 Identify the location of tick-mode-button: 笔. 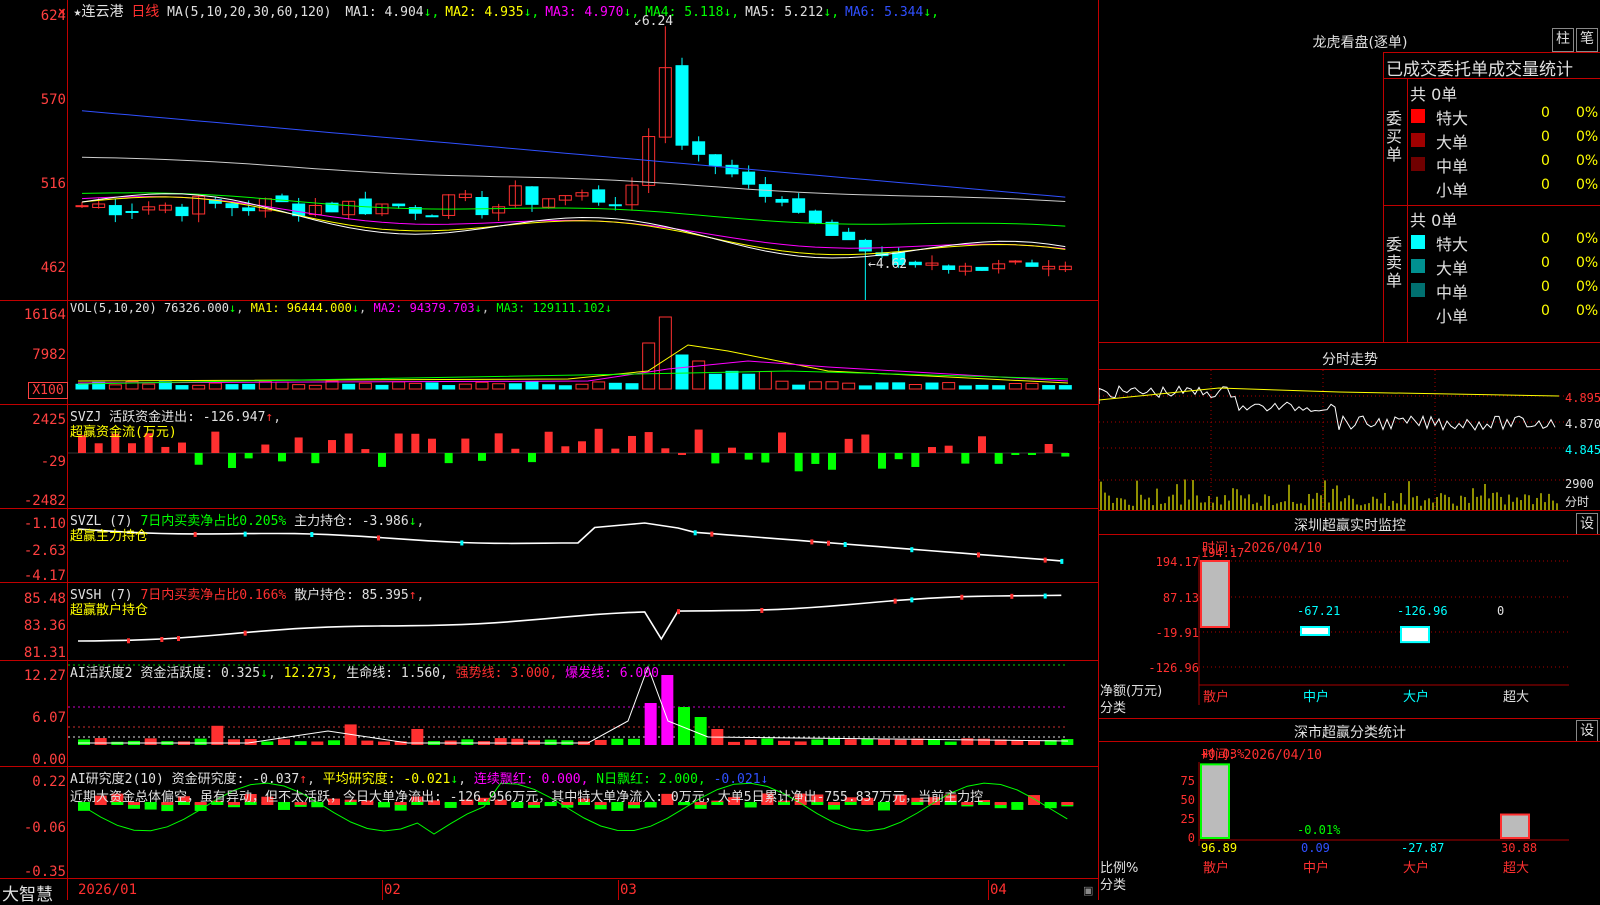
(1587, 40).